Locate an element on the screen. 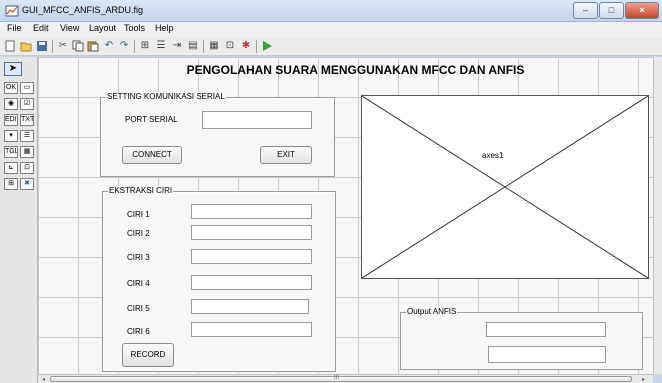 The image size is (662, 383). menu-view: View is located at coordinates (69, 28).